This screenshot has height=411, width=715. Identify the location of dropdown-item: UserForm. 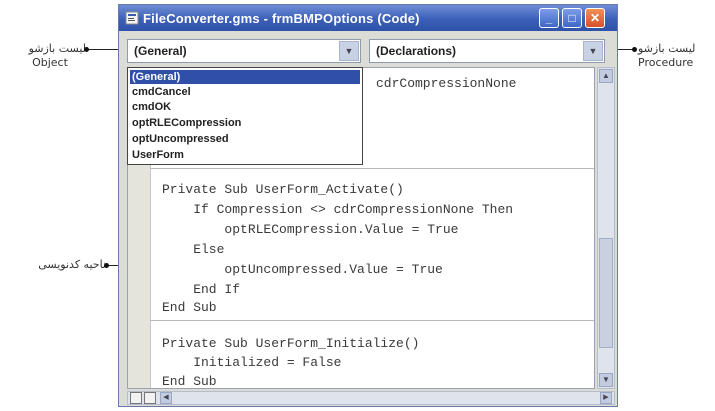
(245, 155).